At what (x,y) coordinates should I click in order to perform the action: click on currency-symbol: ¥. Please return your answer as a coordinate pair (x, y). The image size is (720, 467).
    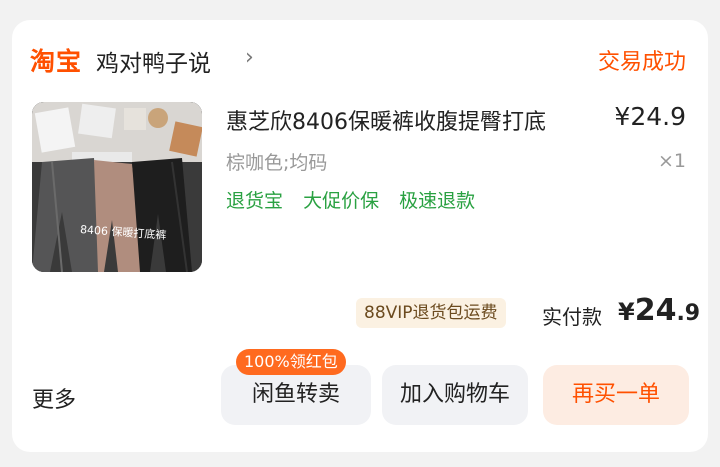
    Looking at the image, I should click on (626, 312).